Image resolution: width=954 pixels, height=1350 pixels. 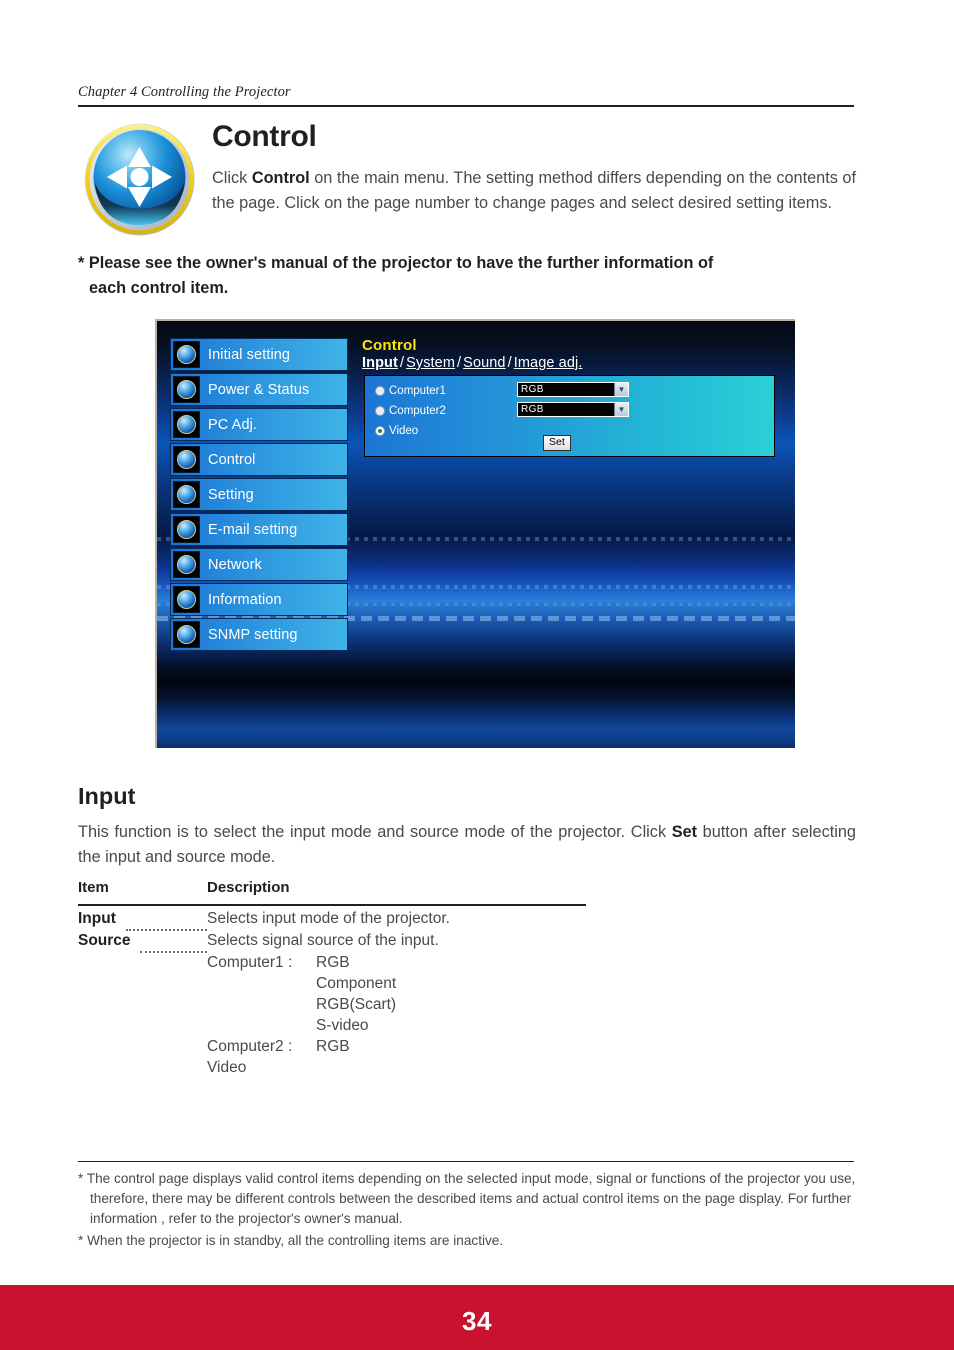 I want to click on pane-title: Control, so click(x=389, y=345).